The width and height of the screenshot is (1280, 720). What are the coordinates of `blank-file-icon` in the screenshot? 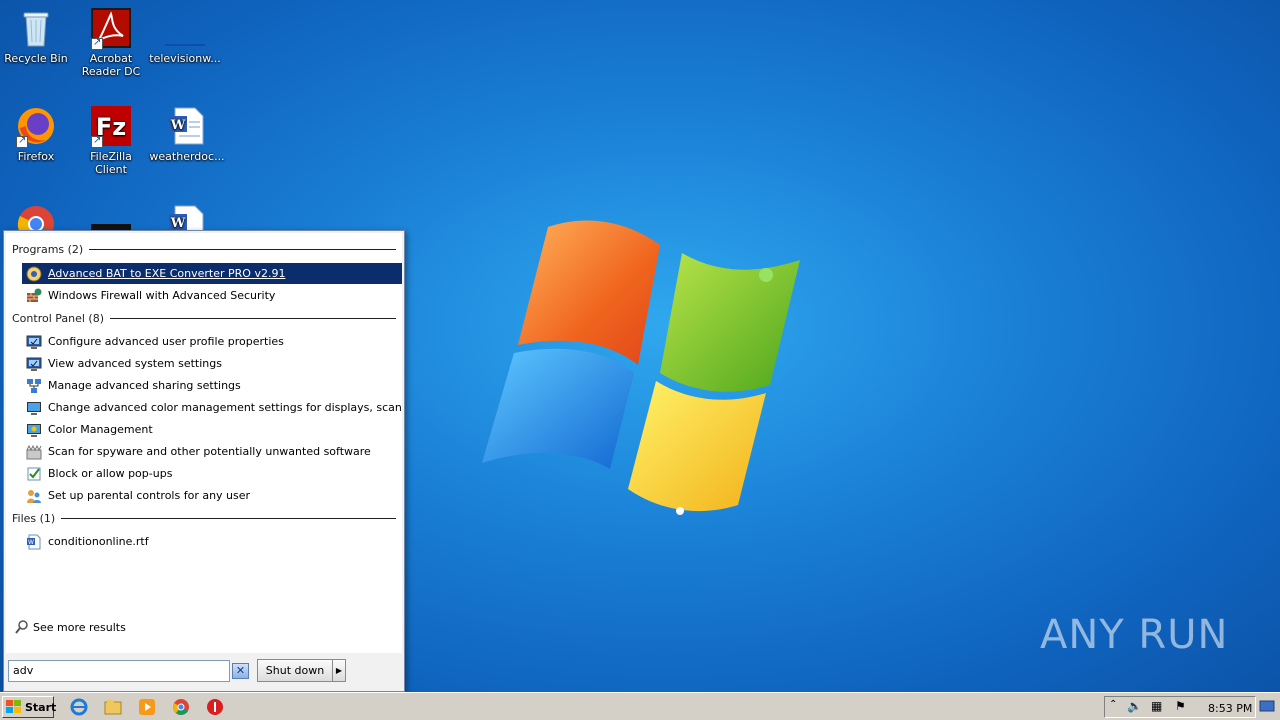 It's located at (185, 28).